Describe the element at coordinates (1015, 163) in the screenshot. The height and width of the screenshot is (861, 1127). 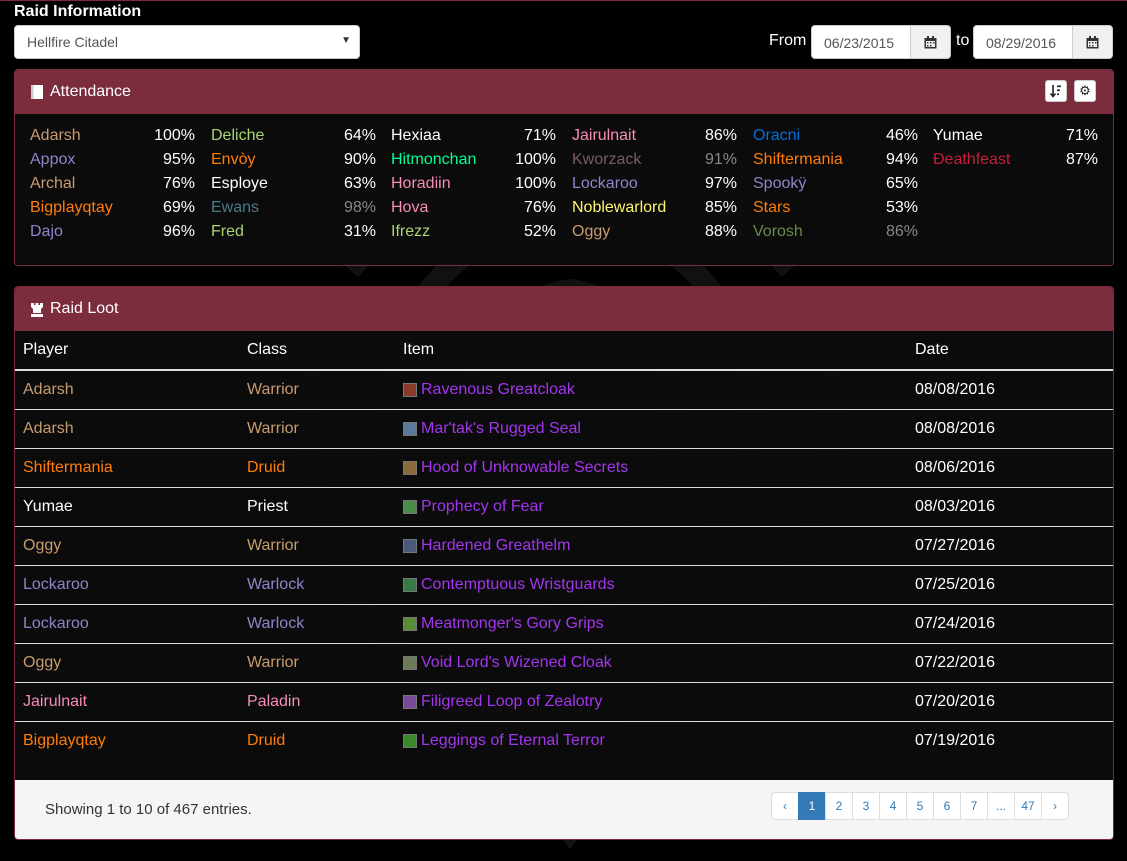
I see `attendance-entry: Ðeathfeast 87%` at that location.